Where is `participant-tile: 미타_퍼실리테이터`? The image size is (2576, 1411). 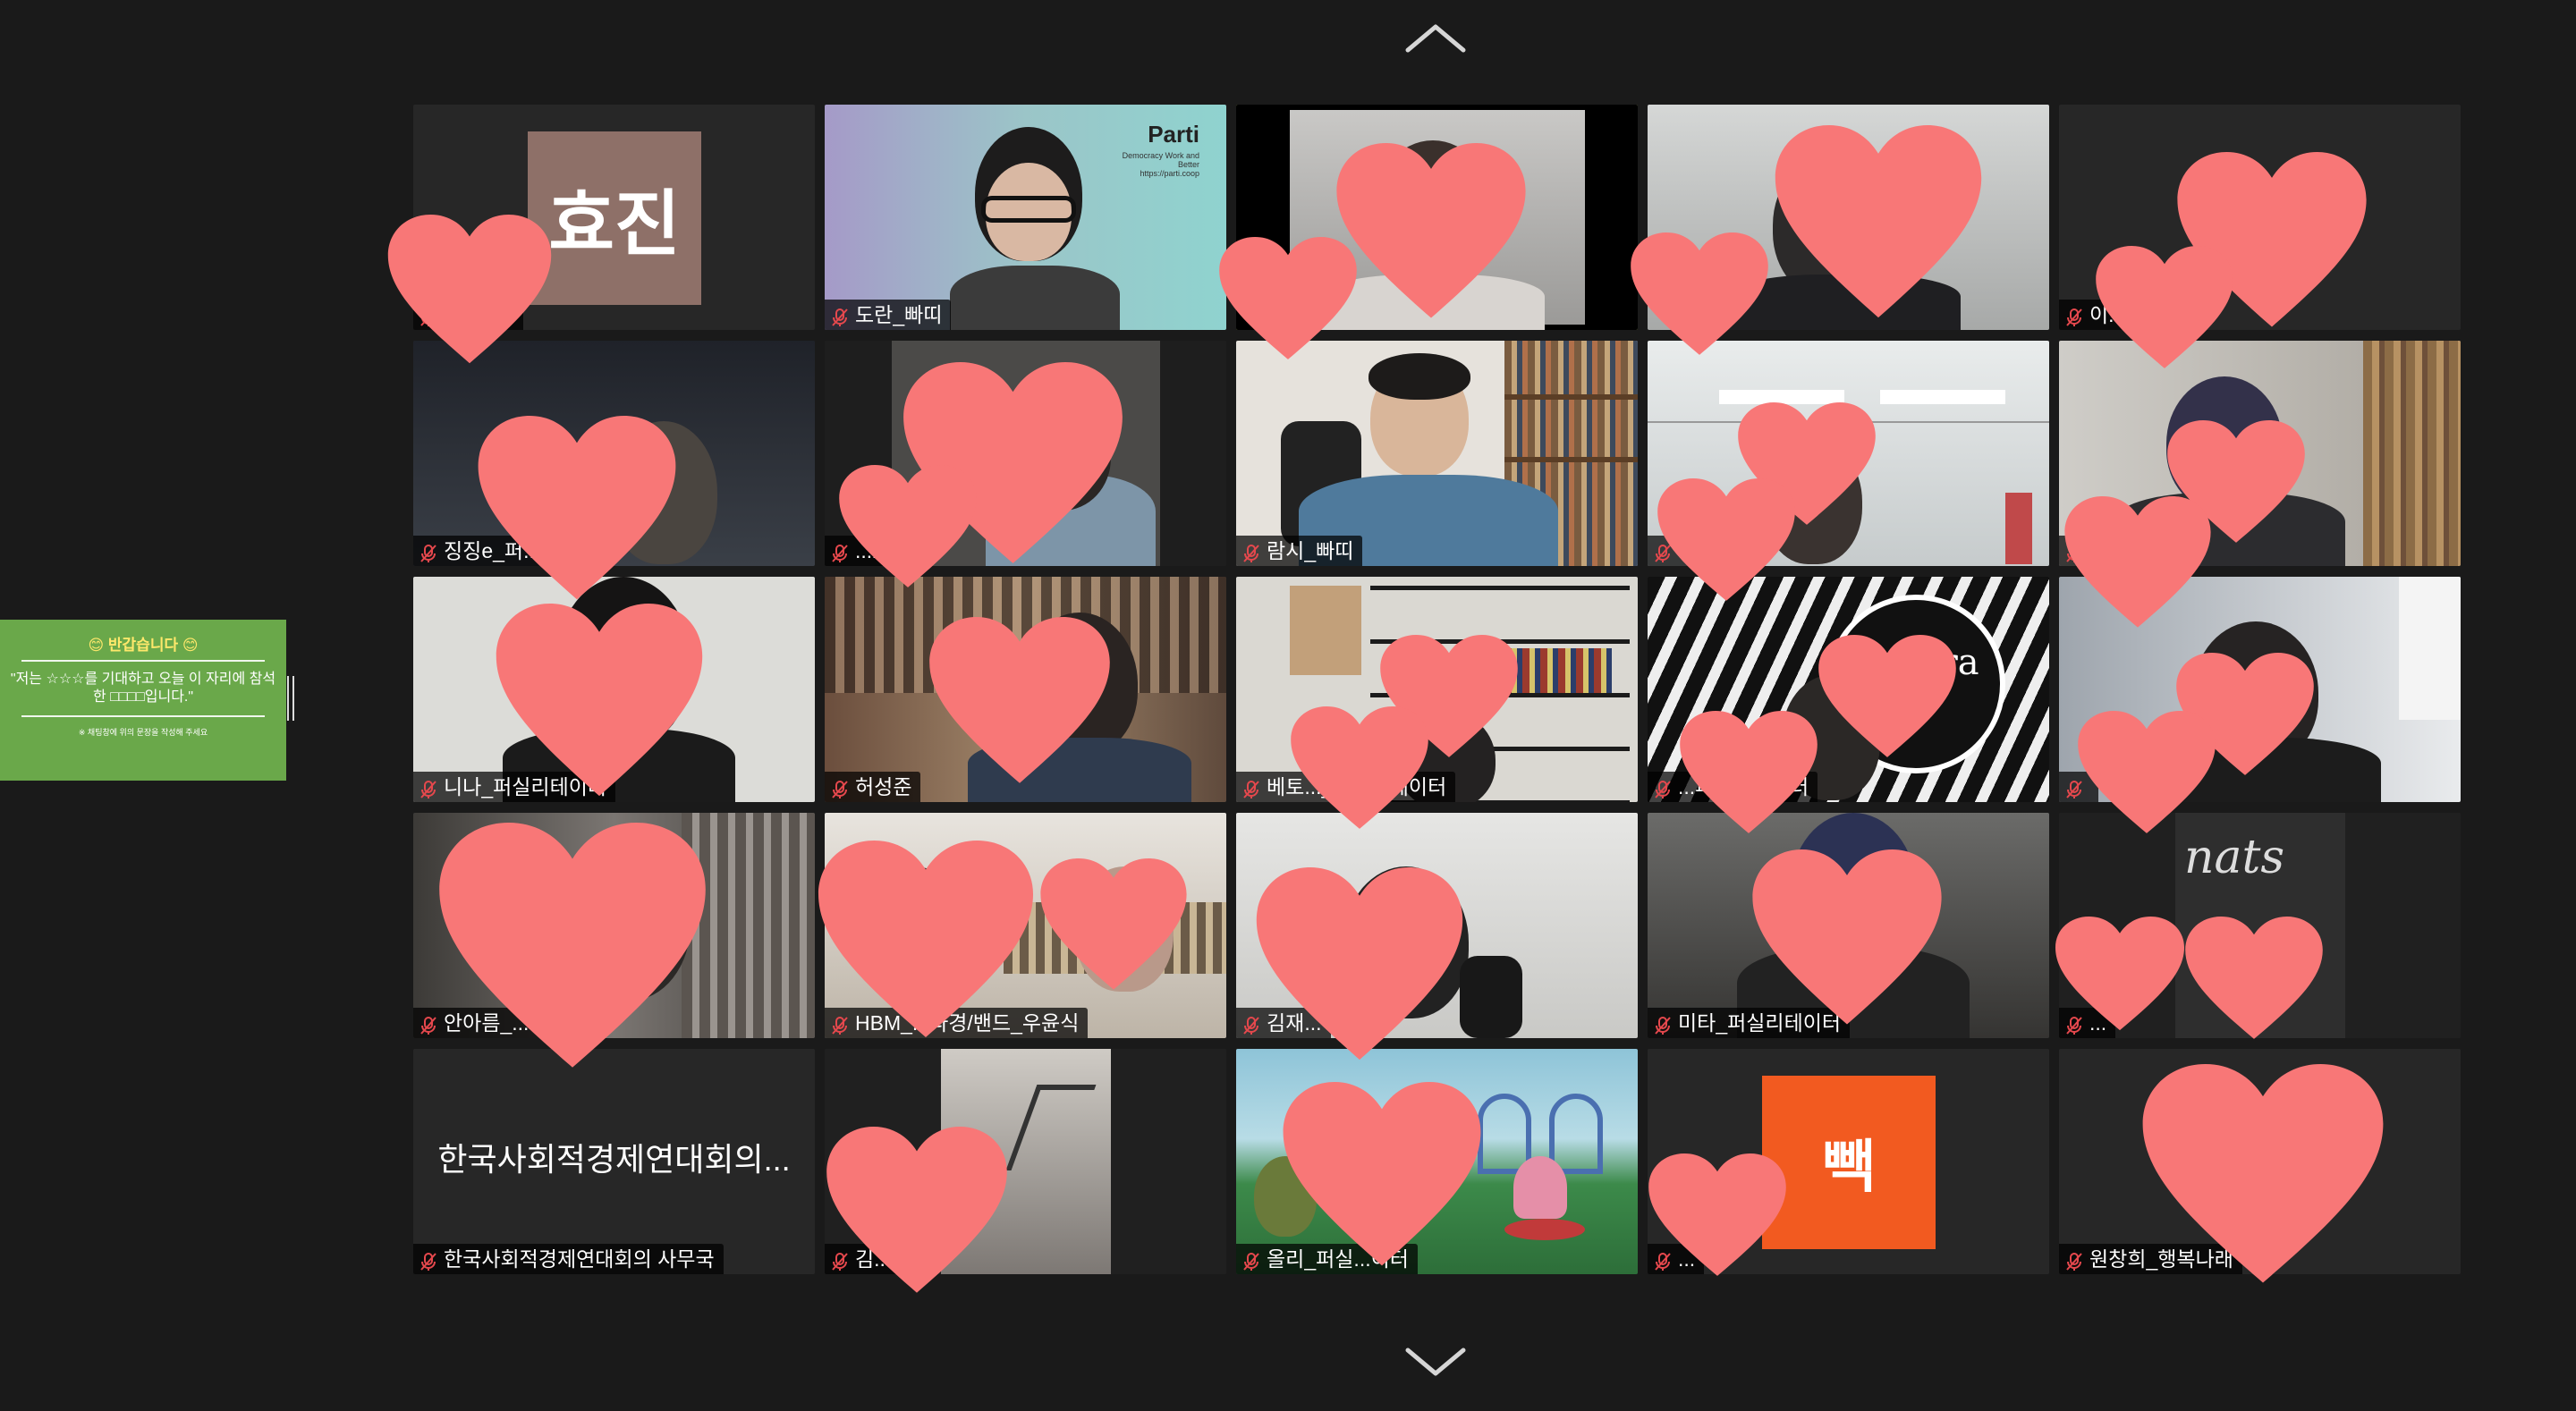
participant-tile: 미타_퍼실리테이터 is located at coordinates (1848, 926).